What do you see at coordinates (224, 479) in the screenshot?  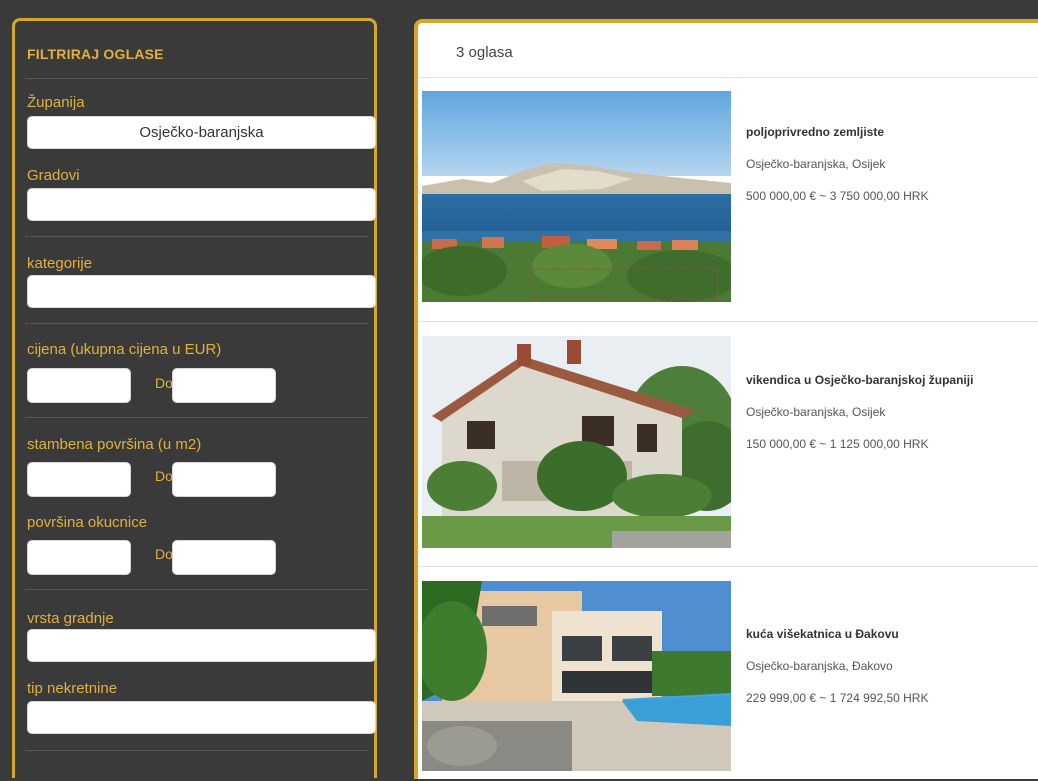 I see `stambena-max-input` at bounding box center [224, 479].